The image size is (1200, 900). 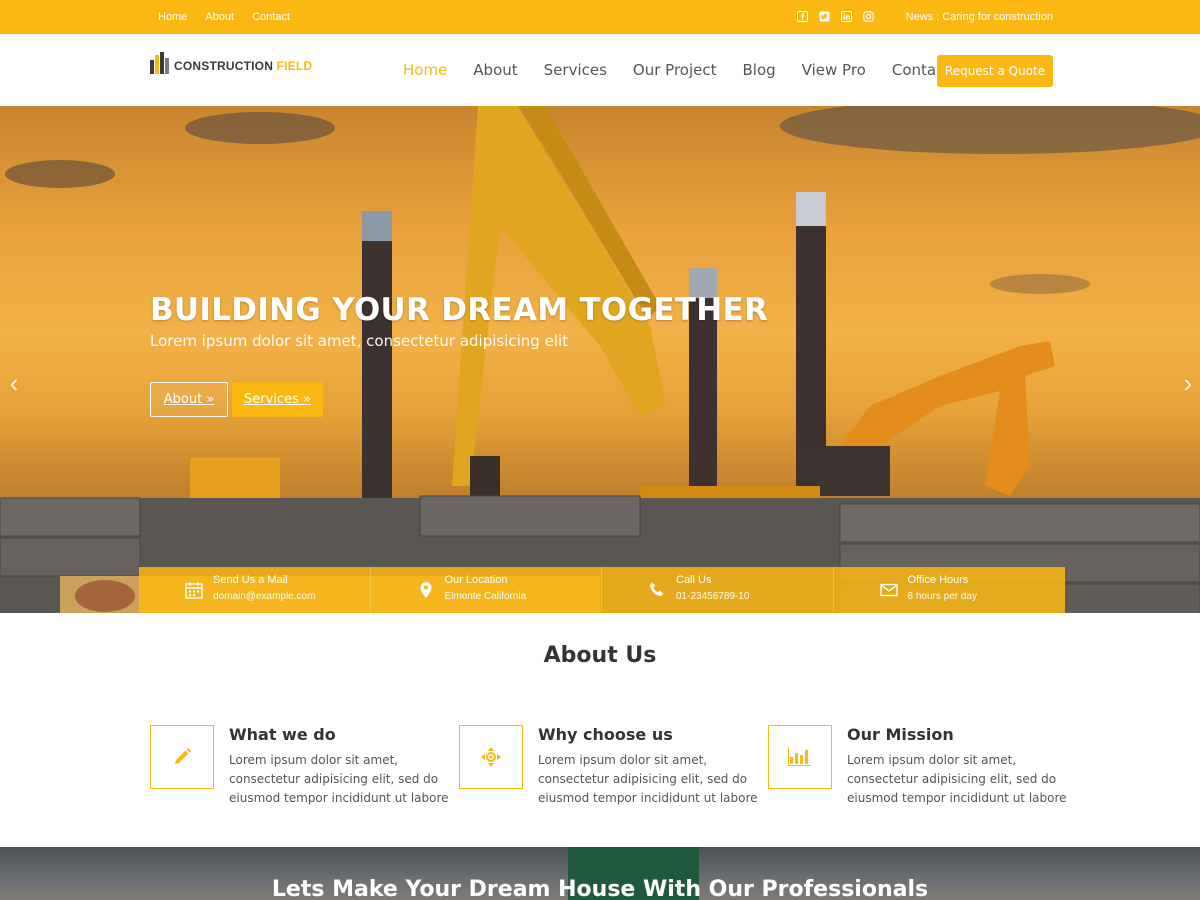 I want to click on info-call-detail: 01-23456789-10, so click(x=713, y=596).